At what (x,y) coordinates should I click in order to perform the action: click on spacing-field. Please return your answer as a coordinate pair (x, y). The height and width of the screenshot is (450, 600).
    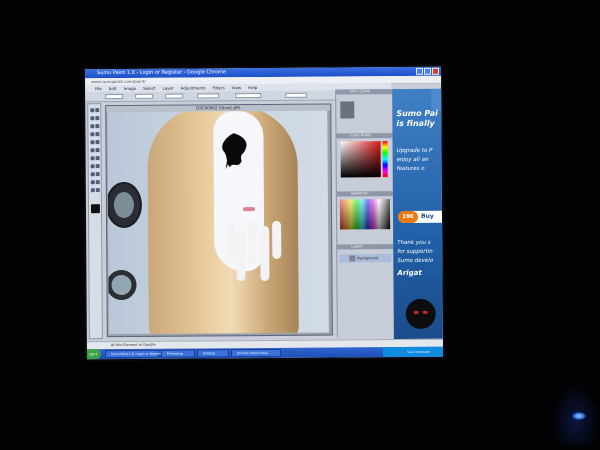
    Looking at the image, I should click on (296, 95).